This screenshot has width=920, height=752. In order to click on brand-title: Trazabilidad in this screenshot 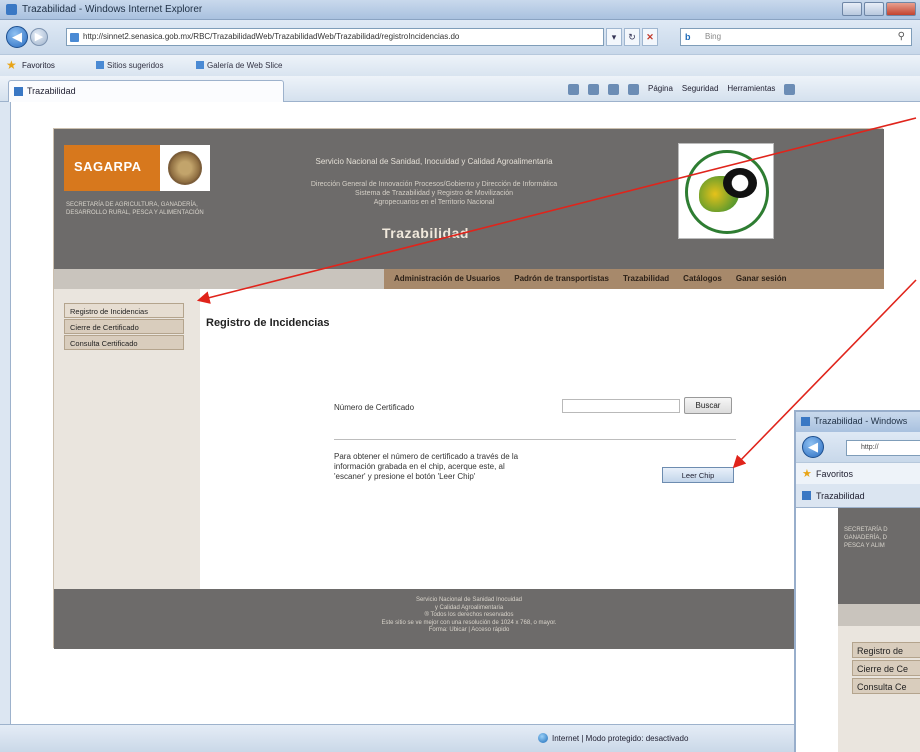, I will do `click(425, 233)`.